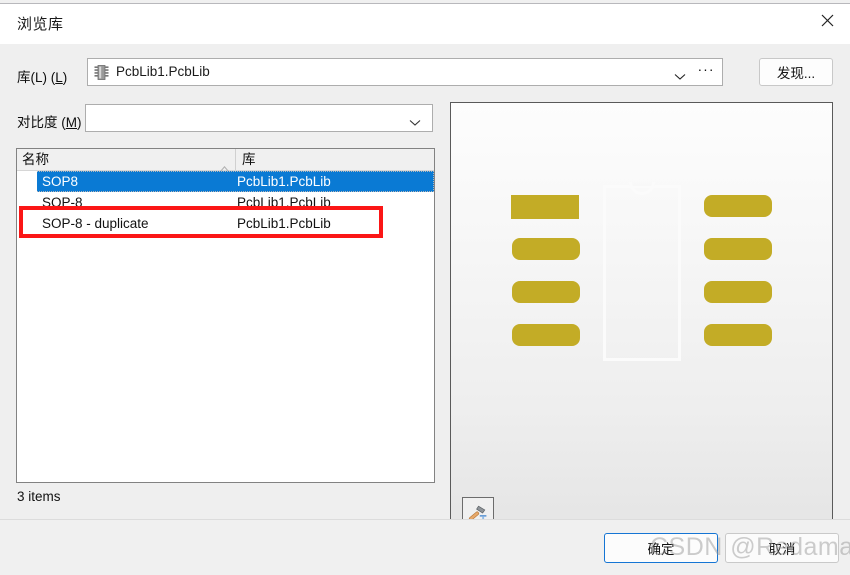 This screenshot has width=850, height=575. Describe the element at coordinates (95, 223) in the screenshot. I see `row-name: SOP-8 - duplicate` at that location.